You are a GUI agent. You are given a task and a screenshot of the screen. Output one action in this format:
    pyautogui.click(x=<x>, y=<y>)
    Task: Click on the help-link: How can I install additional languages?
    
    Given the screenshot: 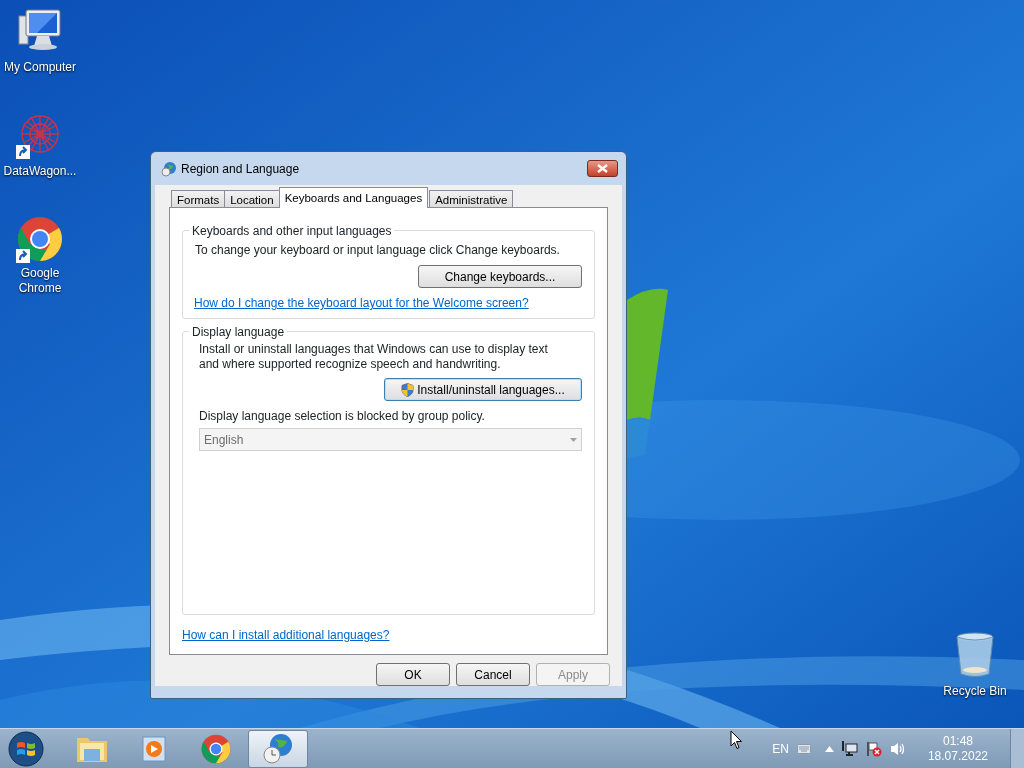 What is the action you would take?
    pyautogui.click(x=286, y=635)
    